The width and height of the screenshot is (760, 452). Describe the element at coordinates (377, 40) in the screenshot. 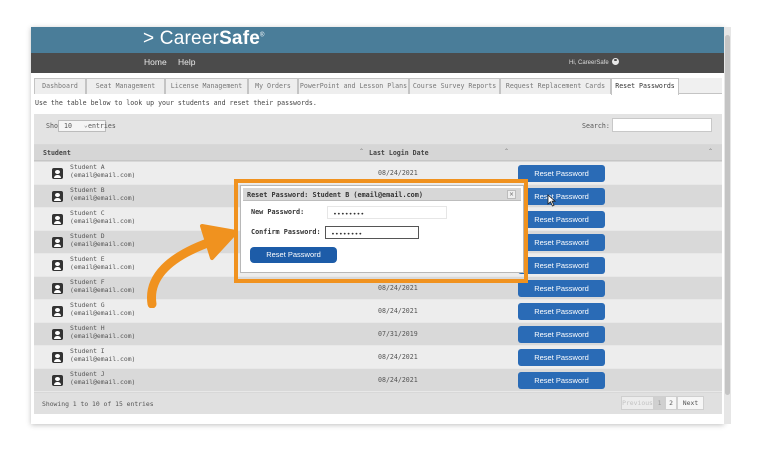

I see `brand-bar: > CareerSafe®` at that location.